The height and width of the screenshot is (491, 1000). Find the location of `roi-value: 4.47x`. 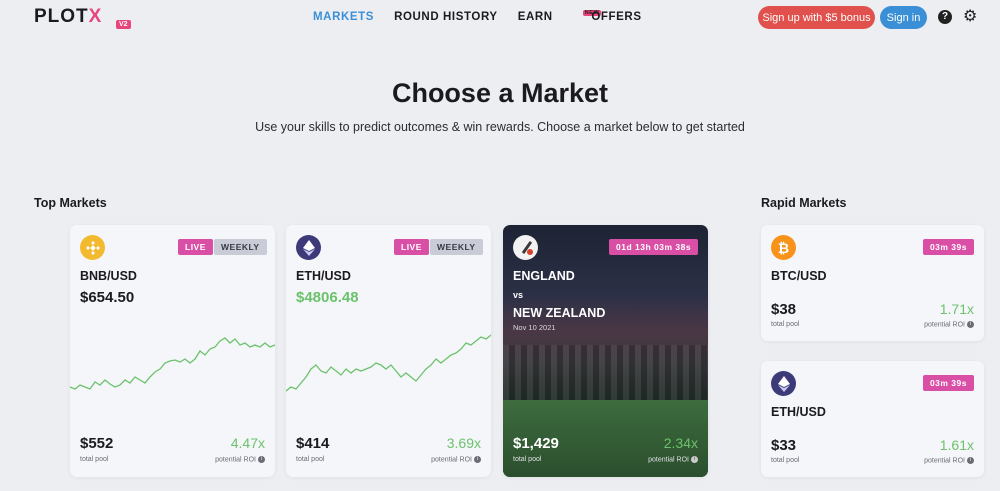

roi-value: 4.47x is located at coordinates (247, 443).